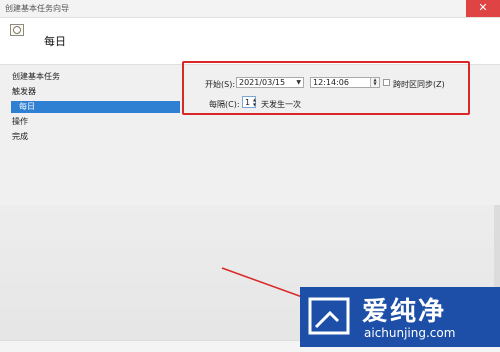 The width and height of the screenshot is (500, 352). What do you see at coordinates (263, 283) in the screenshot?
I see `arrow-line` at bounding box center [263, 283].